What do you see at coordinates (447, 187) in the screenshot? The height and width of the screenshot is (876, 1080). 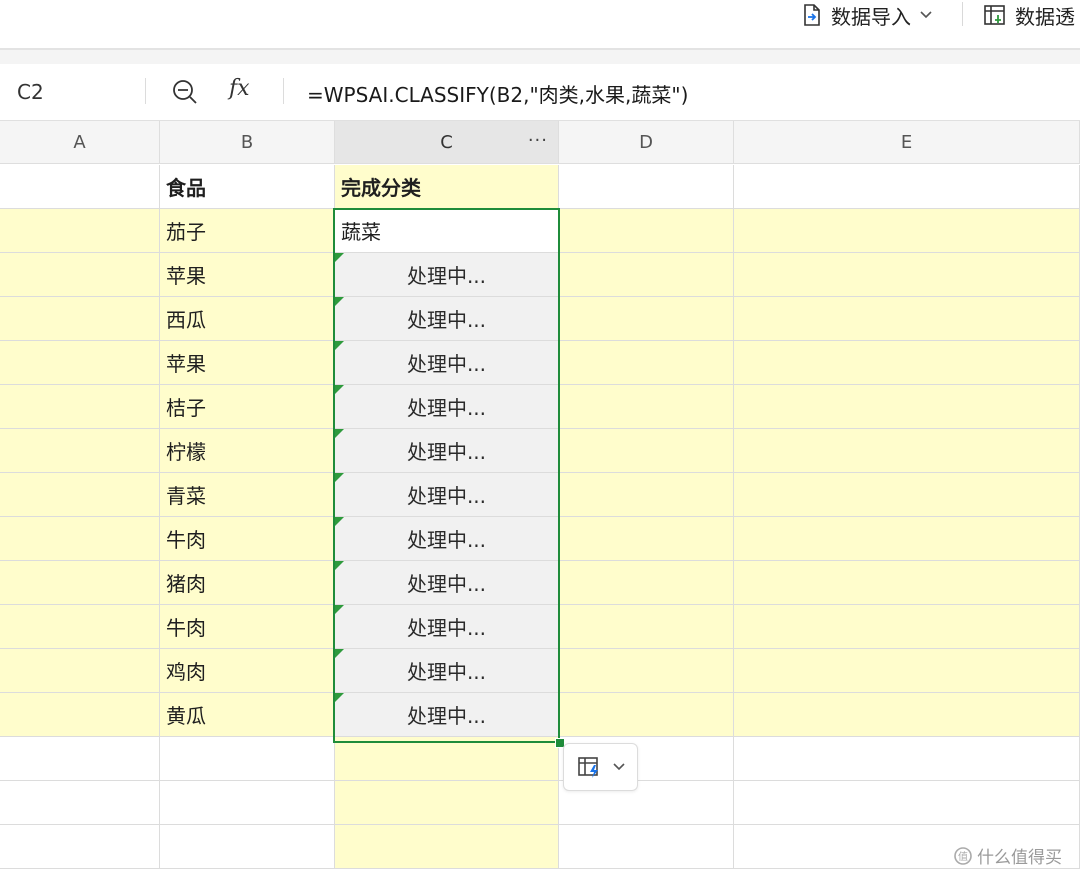 I see `cell-header-result: 完成分类` at bounding box center [447, 187].